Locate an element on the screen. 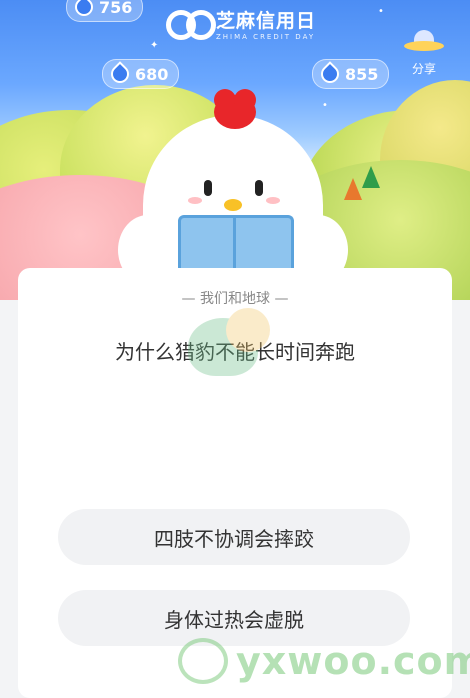  site-watermark: yxwoo.com is located at coordinates (324, 661).